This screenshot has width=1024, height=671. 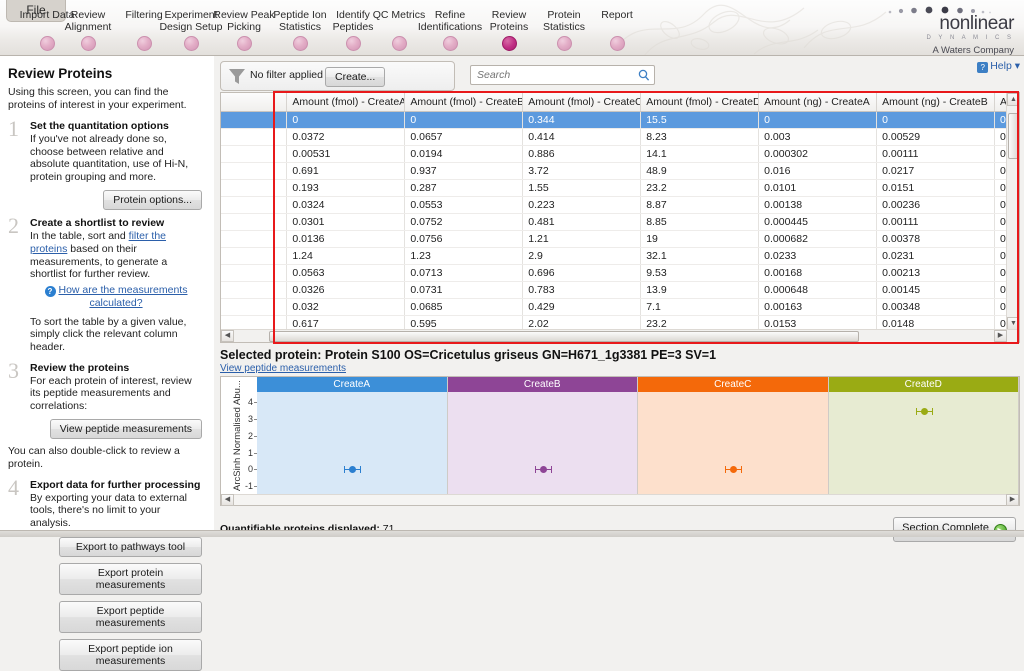 What do you see at coordinates (818, 154) in the screenshot?
I see `table-cell: 0.000302` at bounding box center [818, 154].